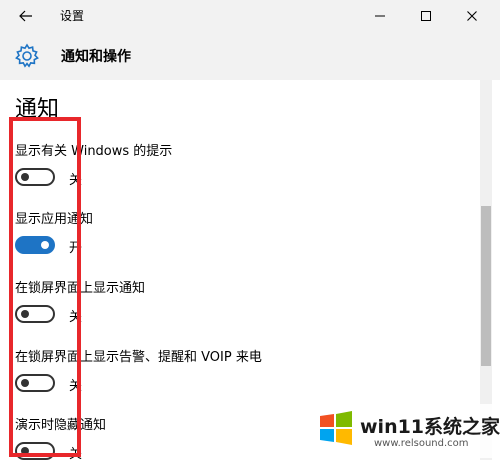 This screenshot has height=460, width=500. I want to click on maximize-icon, so click(426, 16).